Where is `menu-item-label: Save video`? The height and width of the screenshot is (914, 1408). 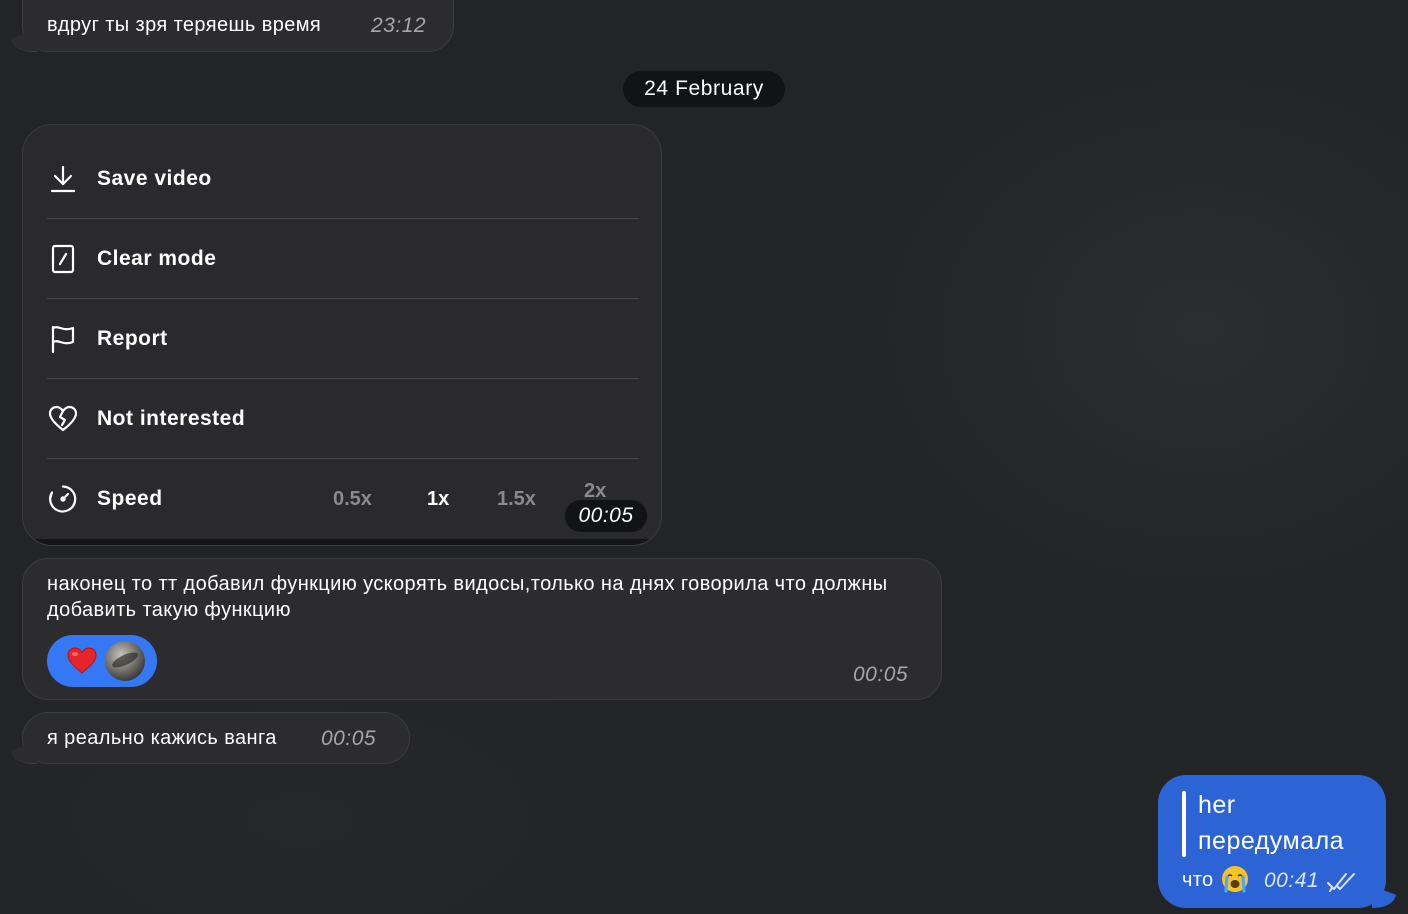 menu-item-label: Save video is located at coordinates (154, 178).